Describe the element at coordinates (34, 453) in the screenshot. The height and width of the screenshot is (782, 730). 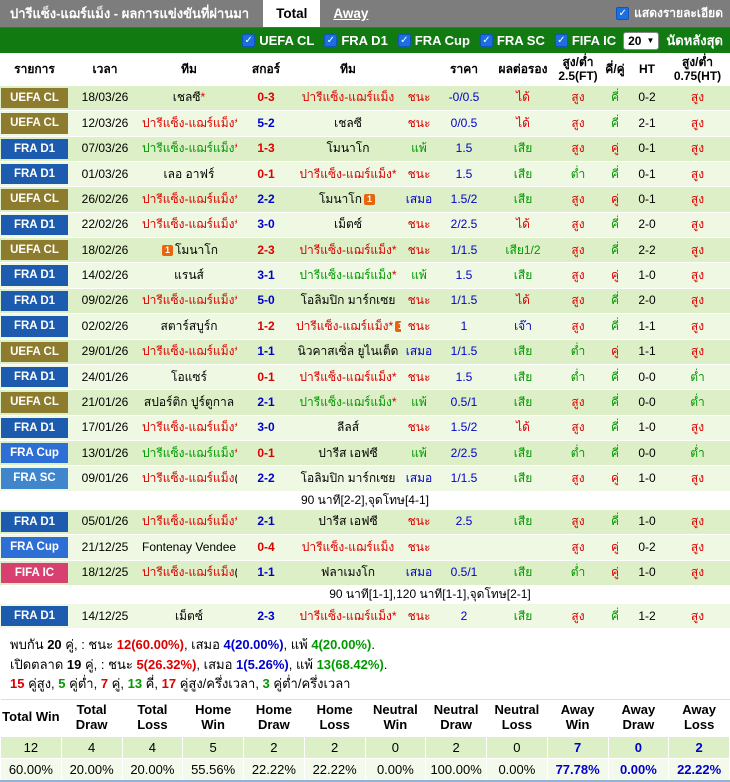
I see `league-cell: FRA Cup` at that location.